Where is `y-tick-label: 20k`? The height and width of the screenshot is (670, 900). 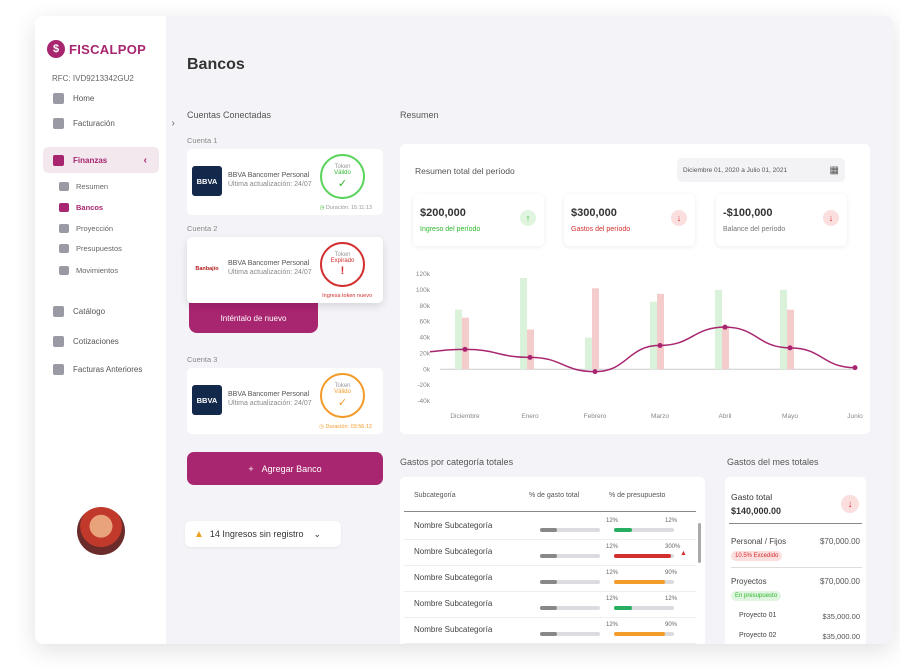
y-tick-label: 20k is located at coordinates (425, 353).